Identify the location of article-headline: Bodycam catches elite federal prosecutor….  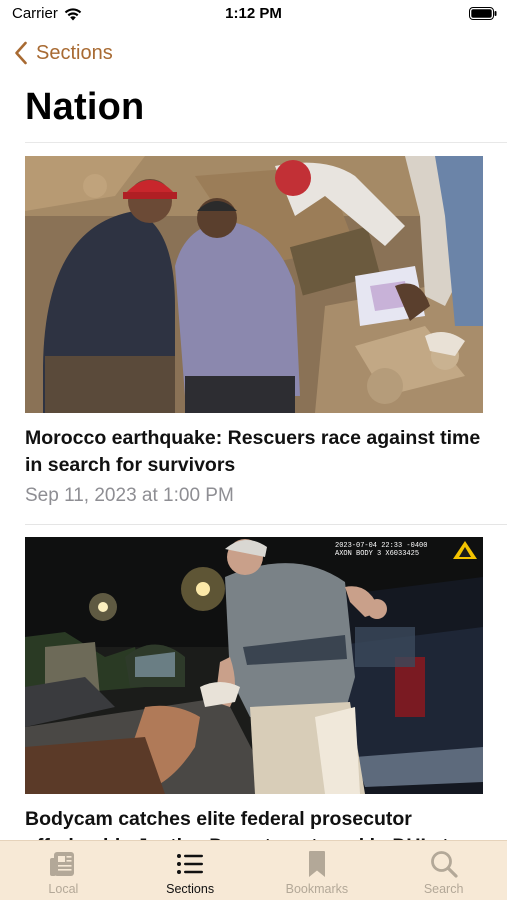
(249, 824).